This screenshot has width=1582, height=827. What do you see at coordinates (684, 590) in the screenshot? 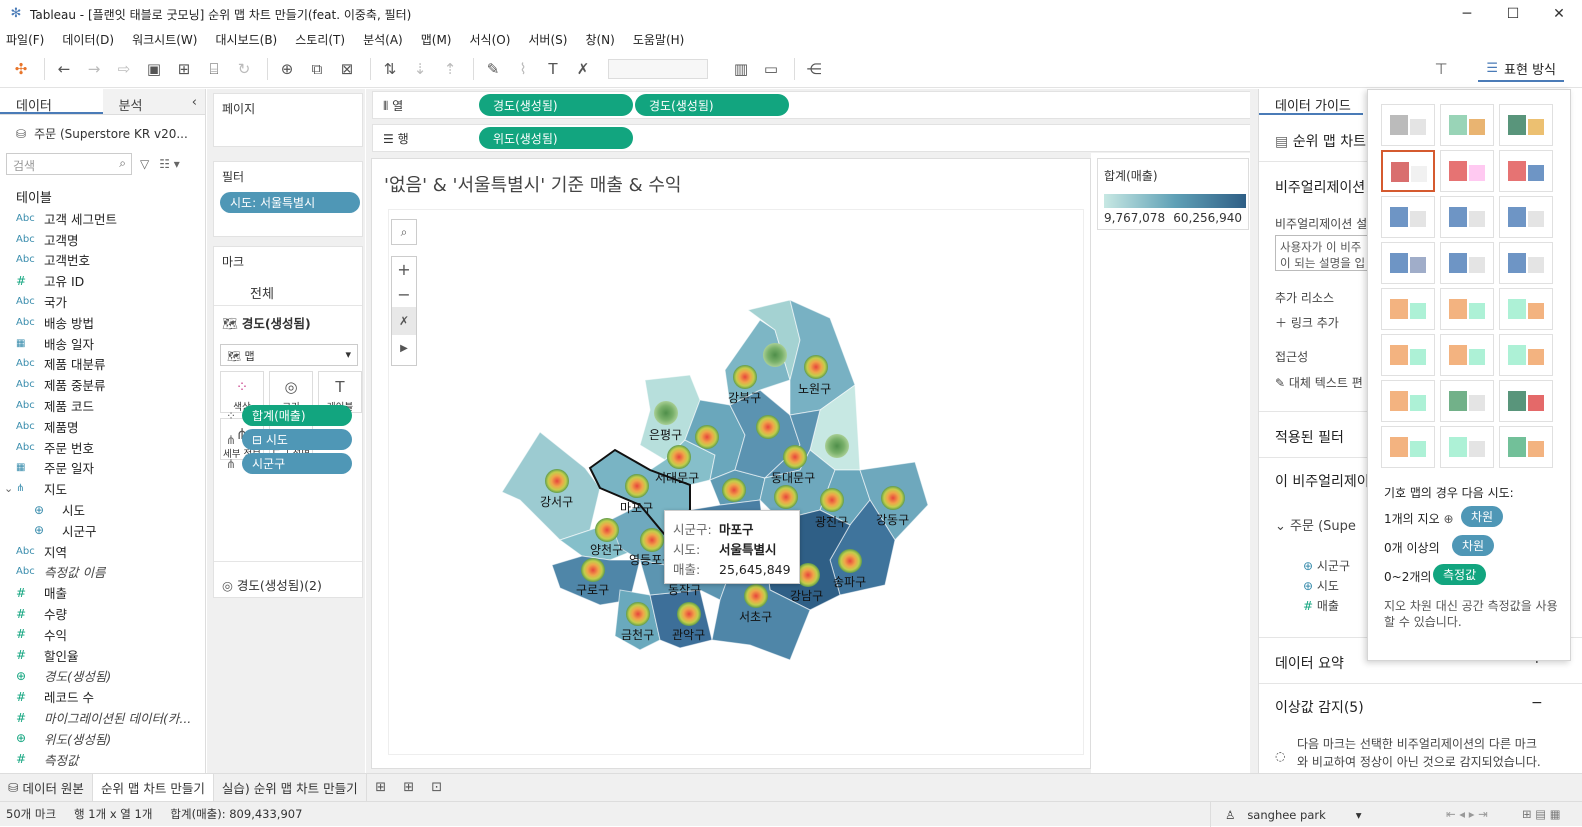
I see `district-label: 동작구` at bounding box center [684, 590].